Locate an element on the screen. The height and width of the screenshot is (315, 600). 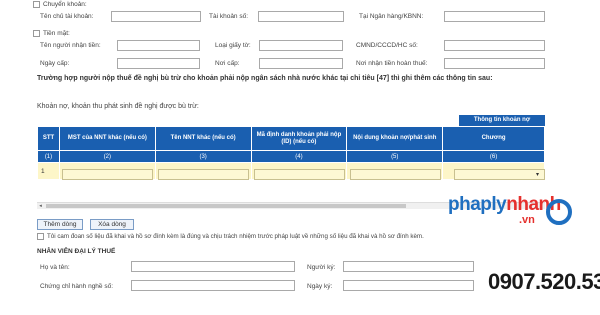
account-number-input is located at coordinates (301, 16).